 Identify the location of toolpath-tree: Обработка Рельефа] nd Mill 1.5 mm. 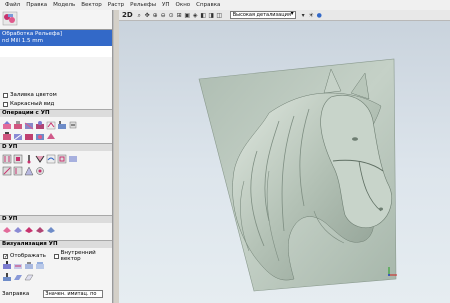
(56, 43).